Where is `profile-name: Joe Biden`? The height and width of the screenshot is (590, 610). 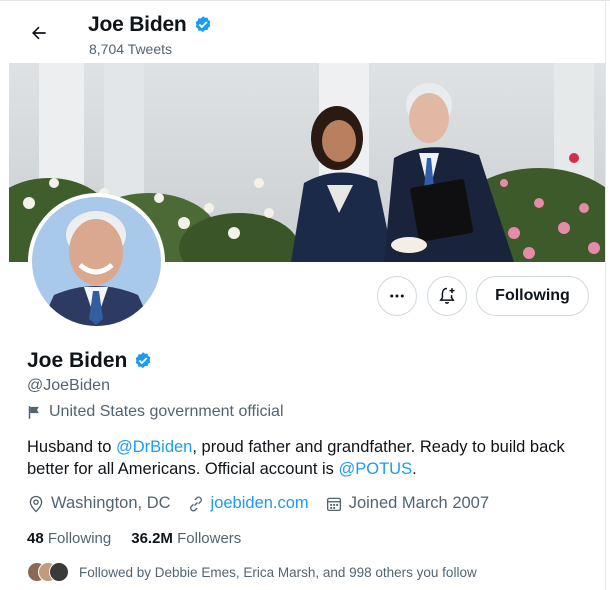
profile-name: Joe Biden is located at coordinates (90, 361).